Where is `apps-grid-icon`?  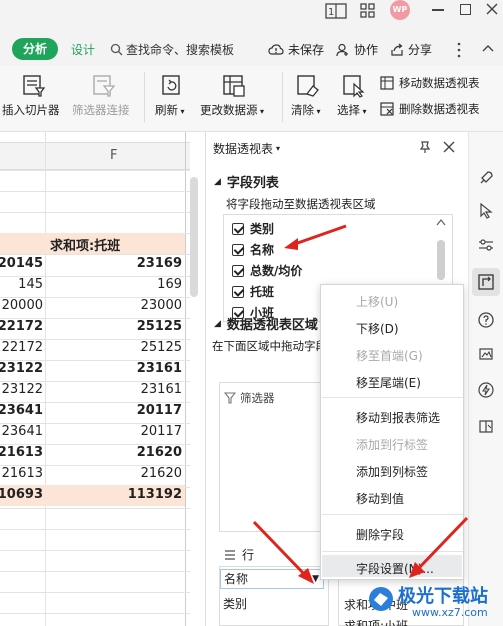
apps-grid-icon is located at coordinates (368, 11).